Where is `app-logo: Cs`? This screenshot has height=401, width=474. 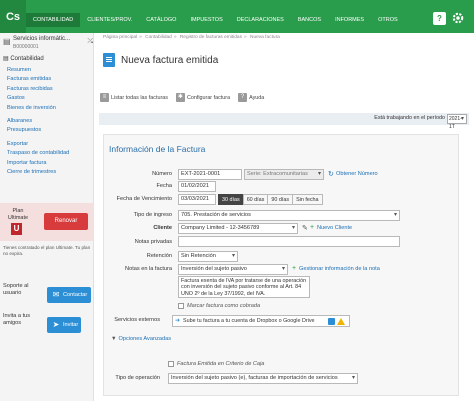
app-logo: Cs is located at coordinates (13, 16).